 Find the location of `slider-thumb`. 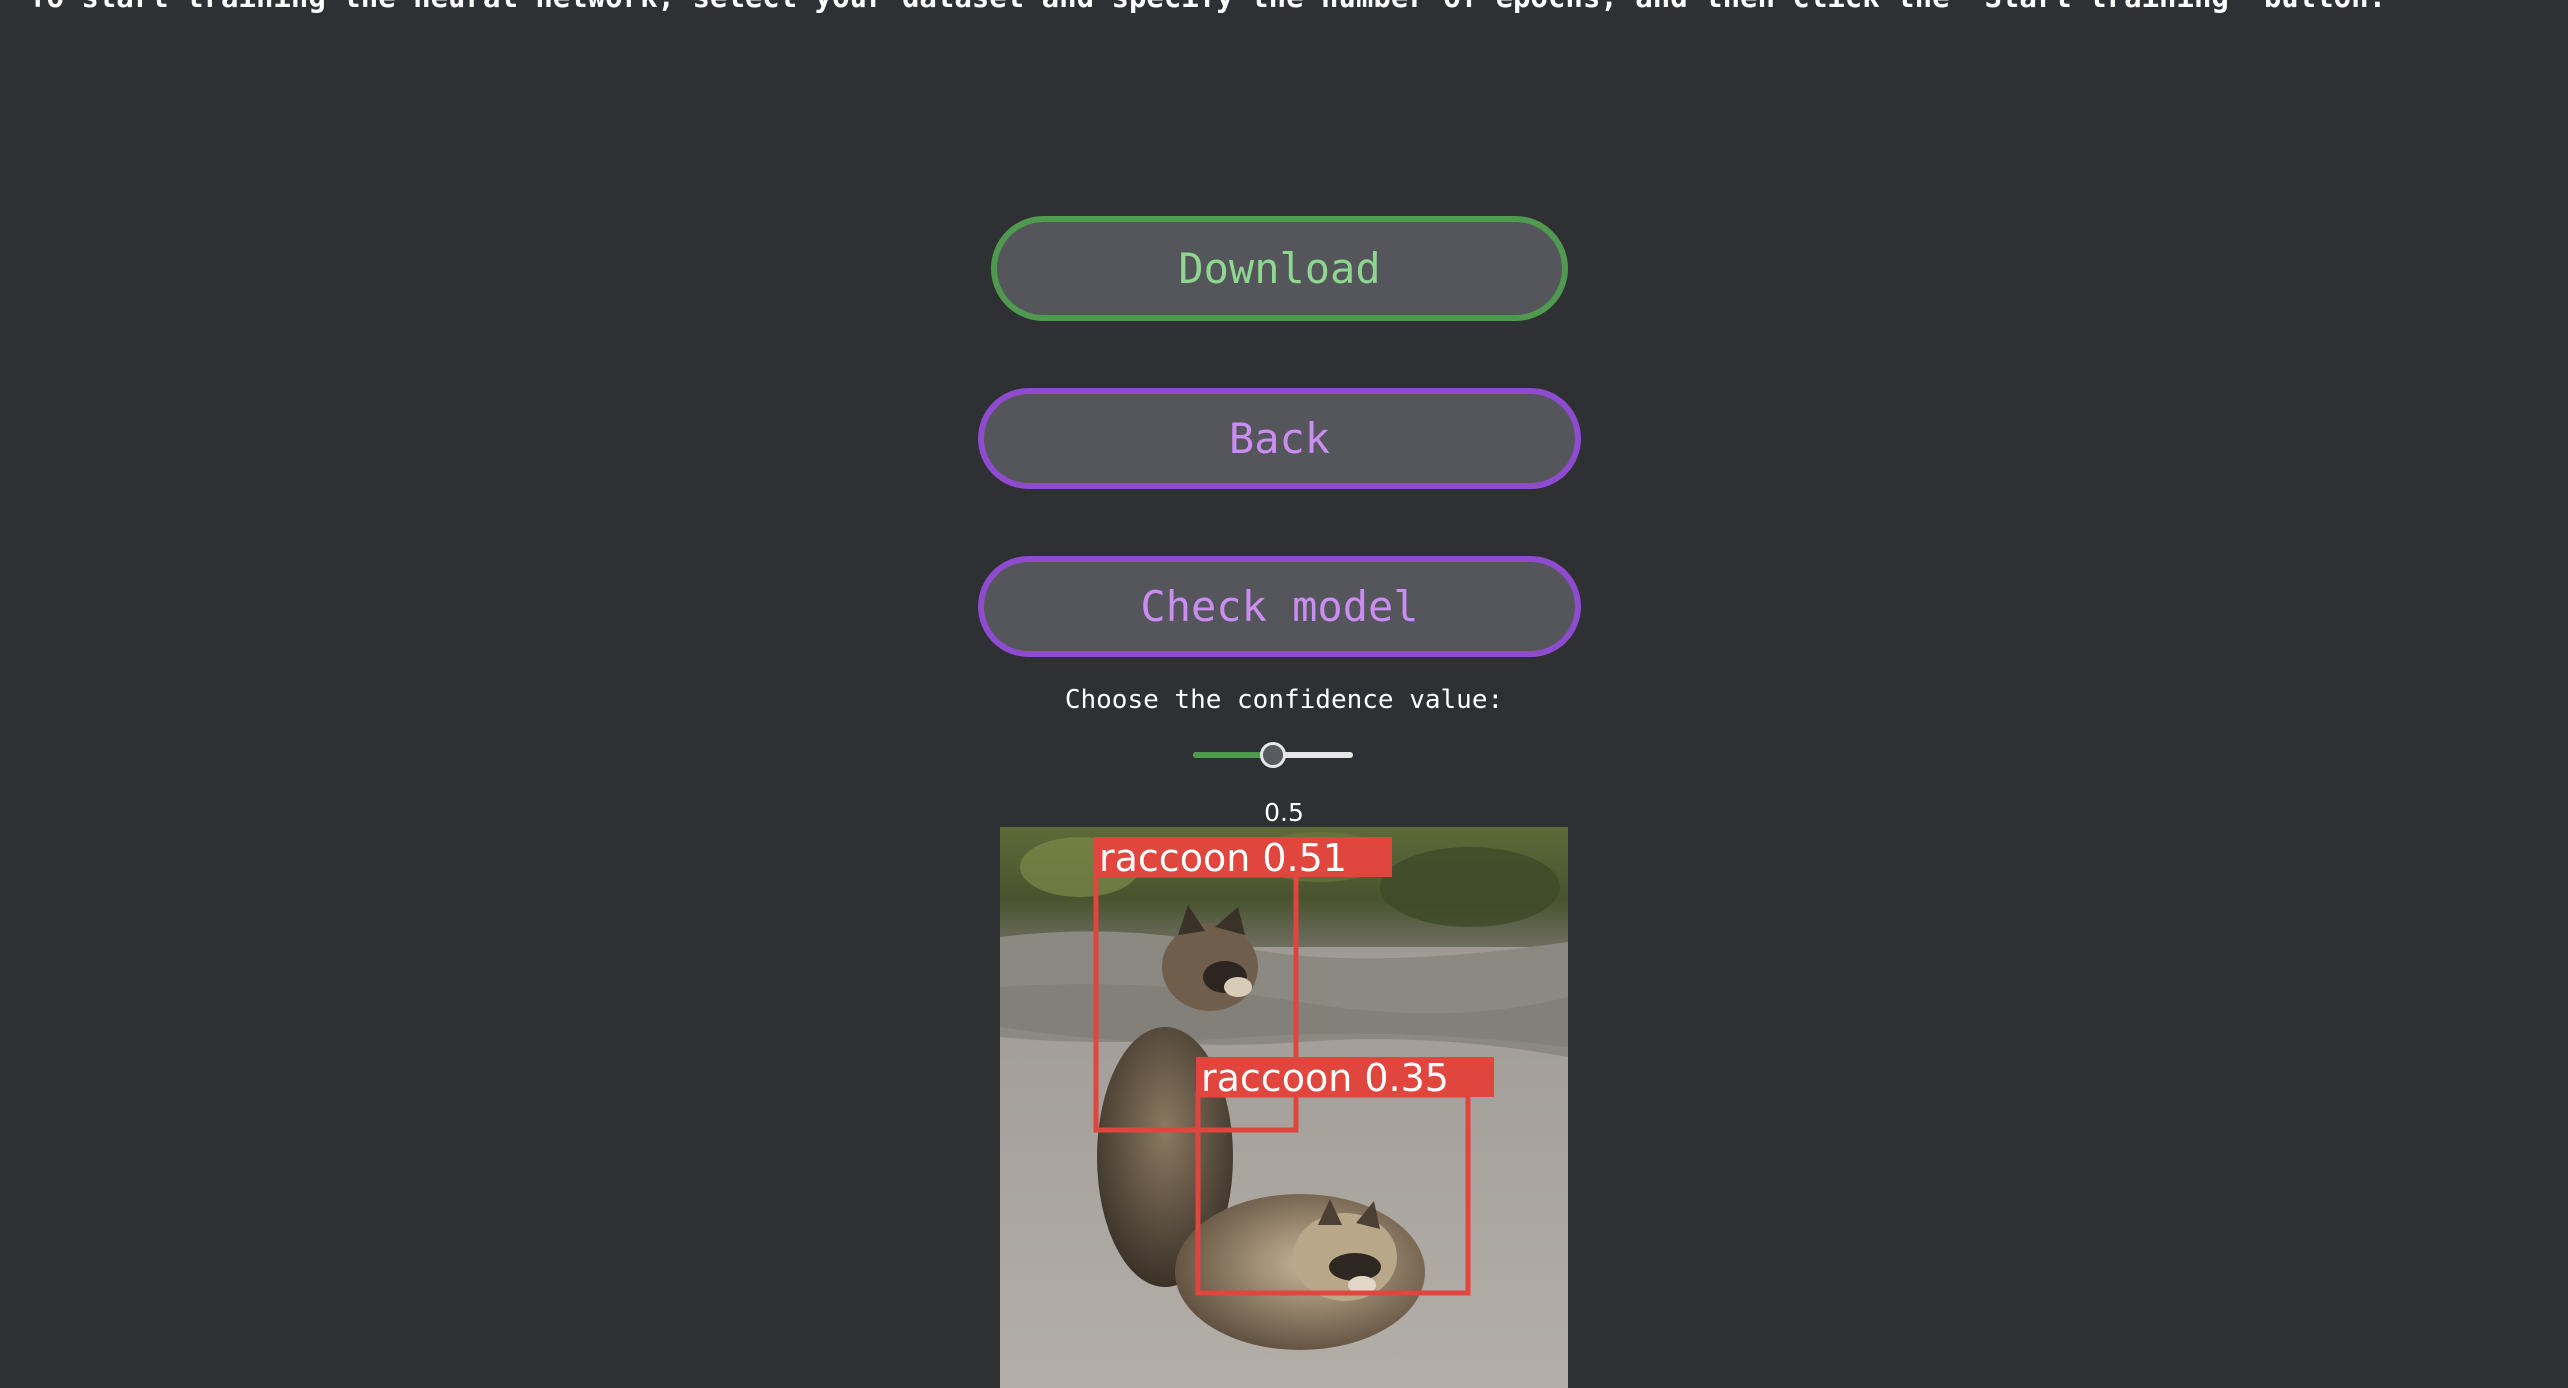

slider-thumb is located at coordinates (1273, 755).